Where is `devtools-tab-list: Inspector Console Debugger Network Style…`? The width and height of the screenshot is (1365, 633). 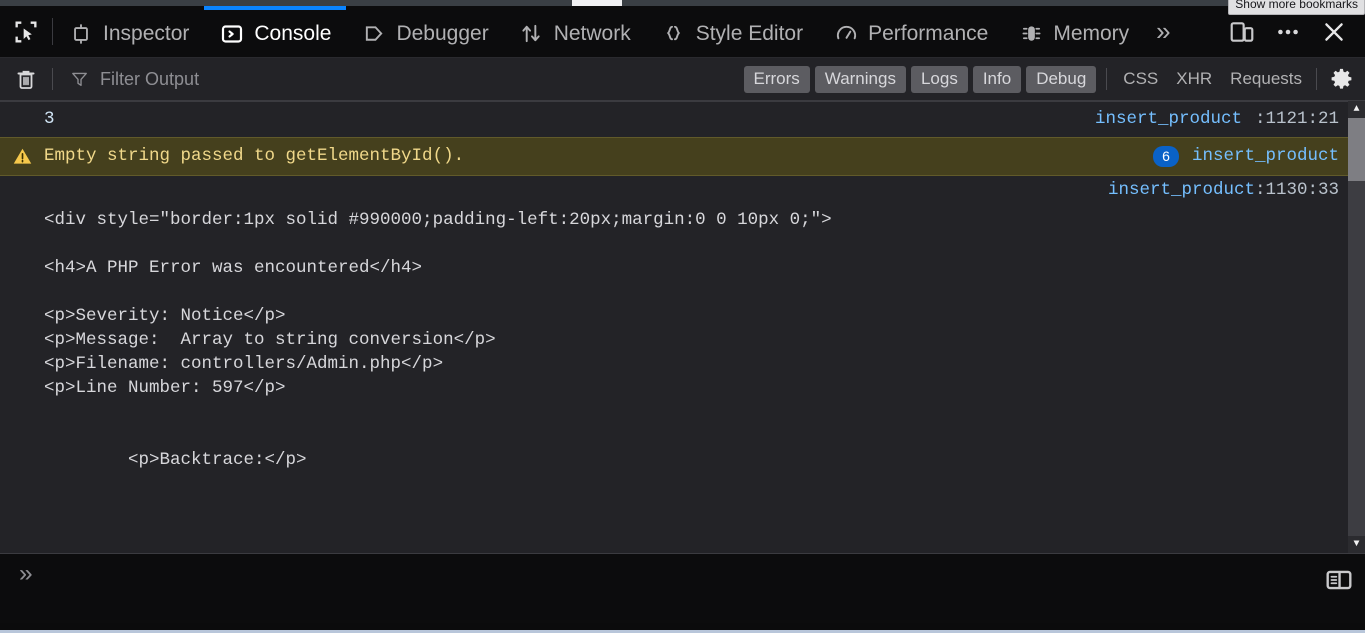
devtools-tab-list: Inspector Console Debugger Network Style… is located at coordinates (636, 31).